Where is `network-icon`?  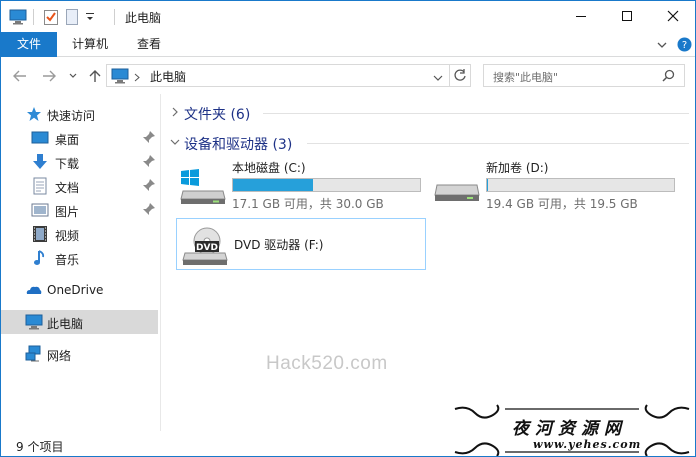
network-icon is located at coordinates (33, 353).